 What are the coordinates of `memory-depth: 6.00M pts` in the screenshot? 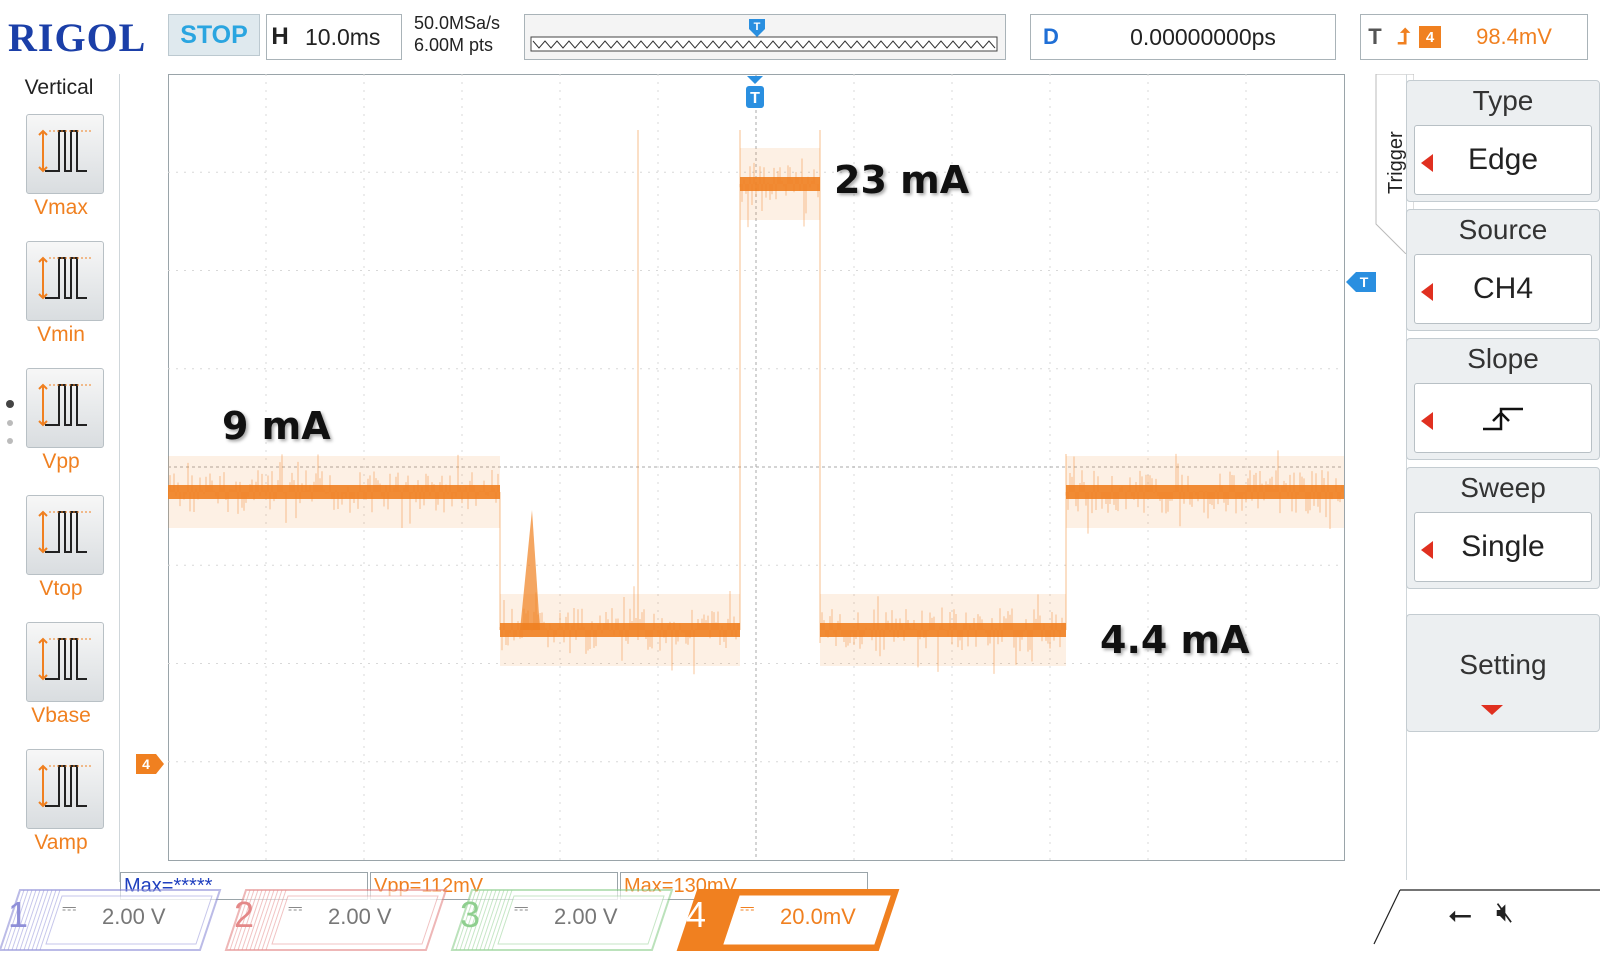 It's located at (454, 45).